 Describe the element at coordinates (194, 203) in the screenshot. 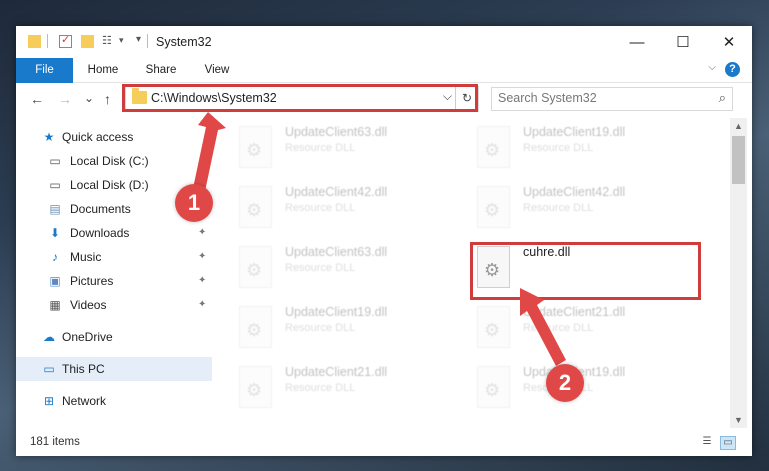

I see `step-1-badge: 1` at that location.